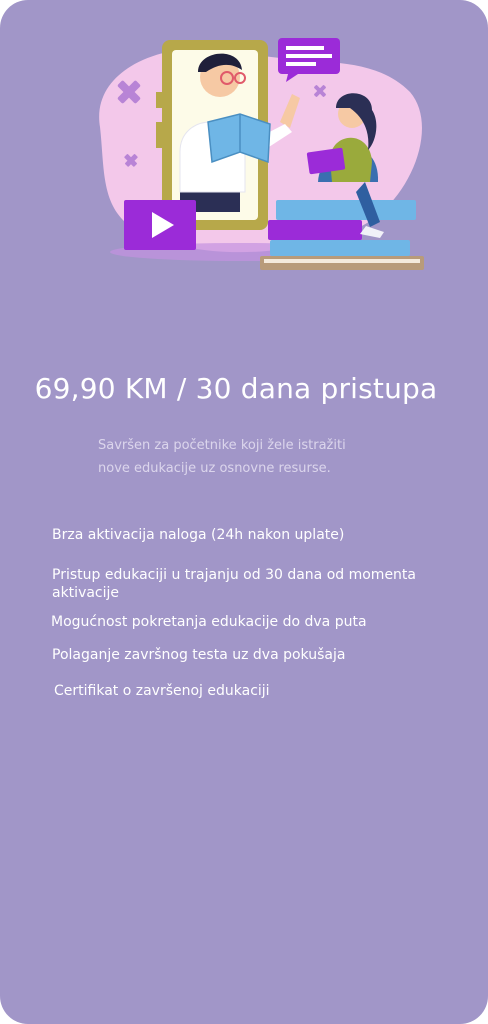 This screenshot has width=488, height=1024. What do you see at coordinates (236, 388) in the screenshot?
I see `price-title: 69,90 KM / 30 dana pristupa` at bounding box center [236, 388].